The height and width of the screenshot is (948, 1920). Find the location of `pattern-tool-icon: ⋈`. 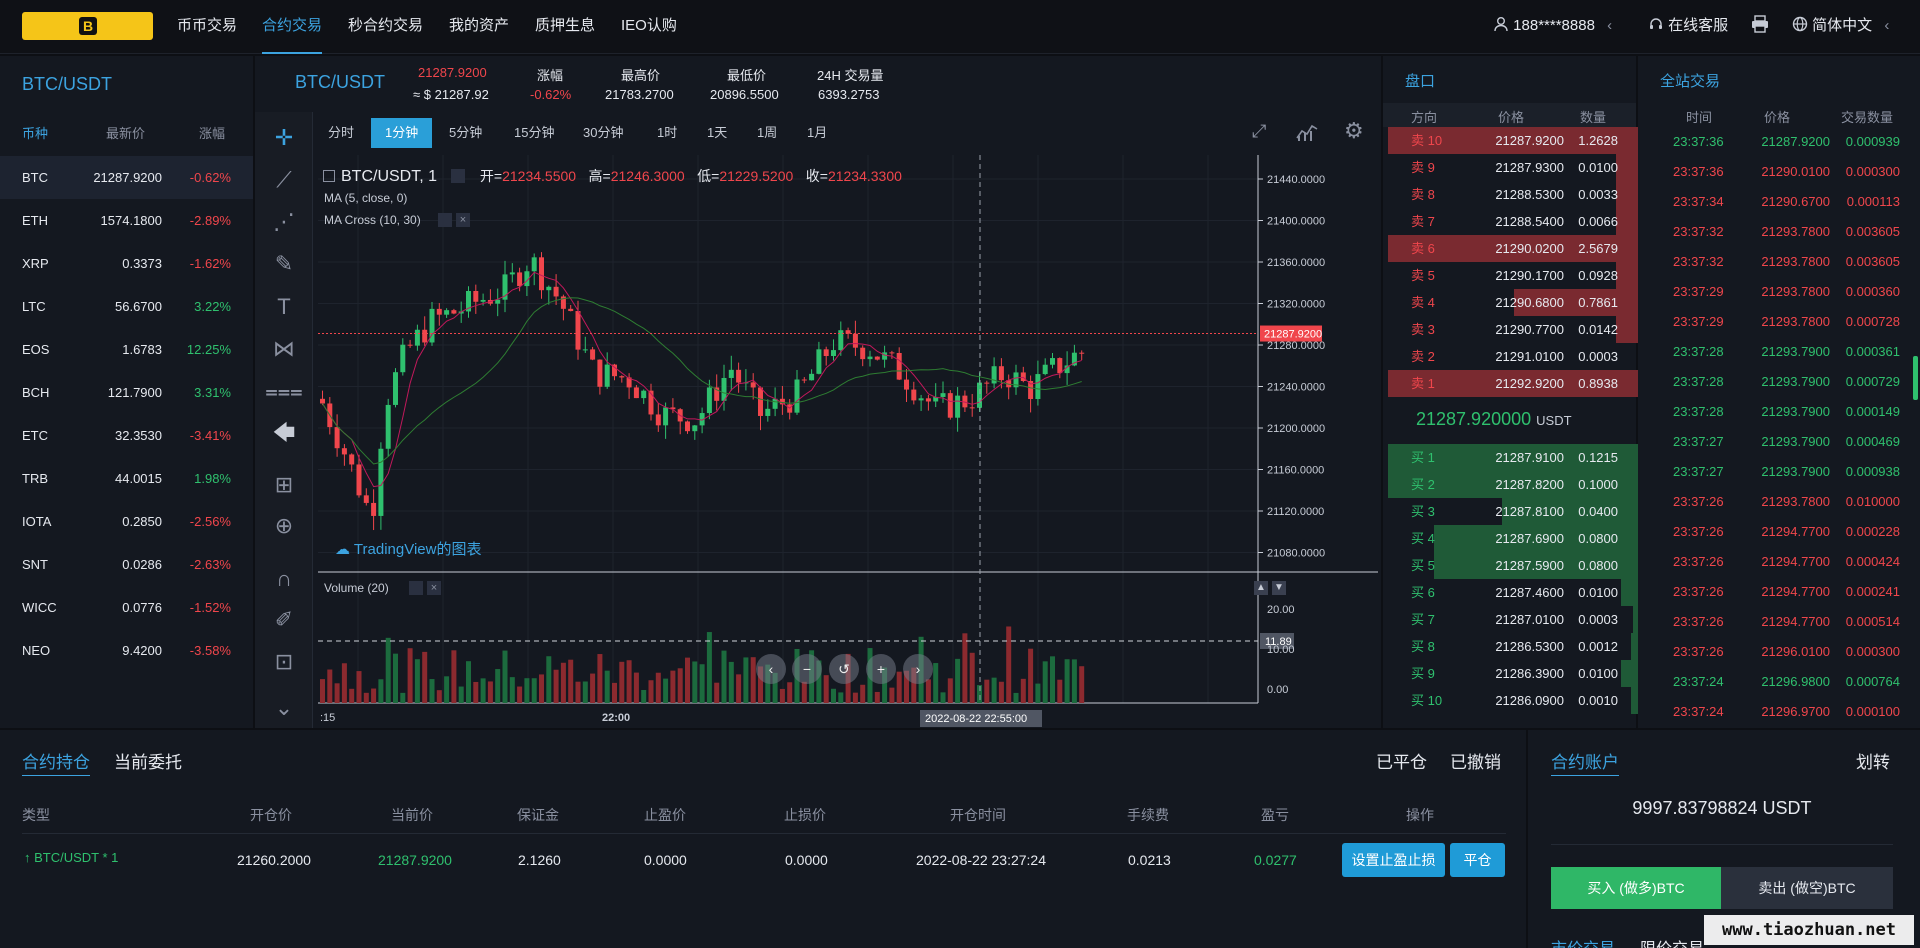

pattern-tool-icon: ⋈ is located at coordinates (284, 349).